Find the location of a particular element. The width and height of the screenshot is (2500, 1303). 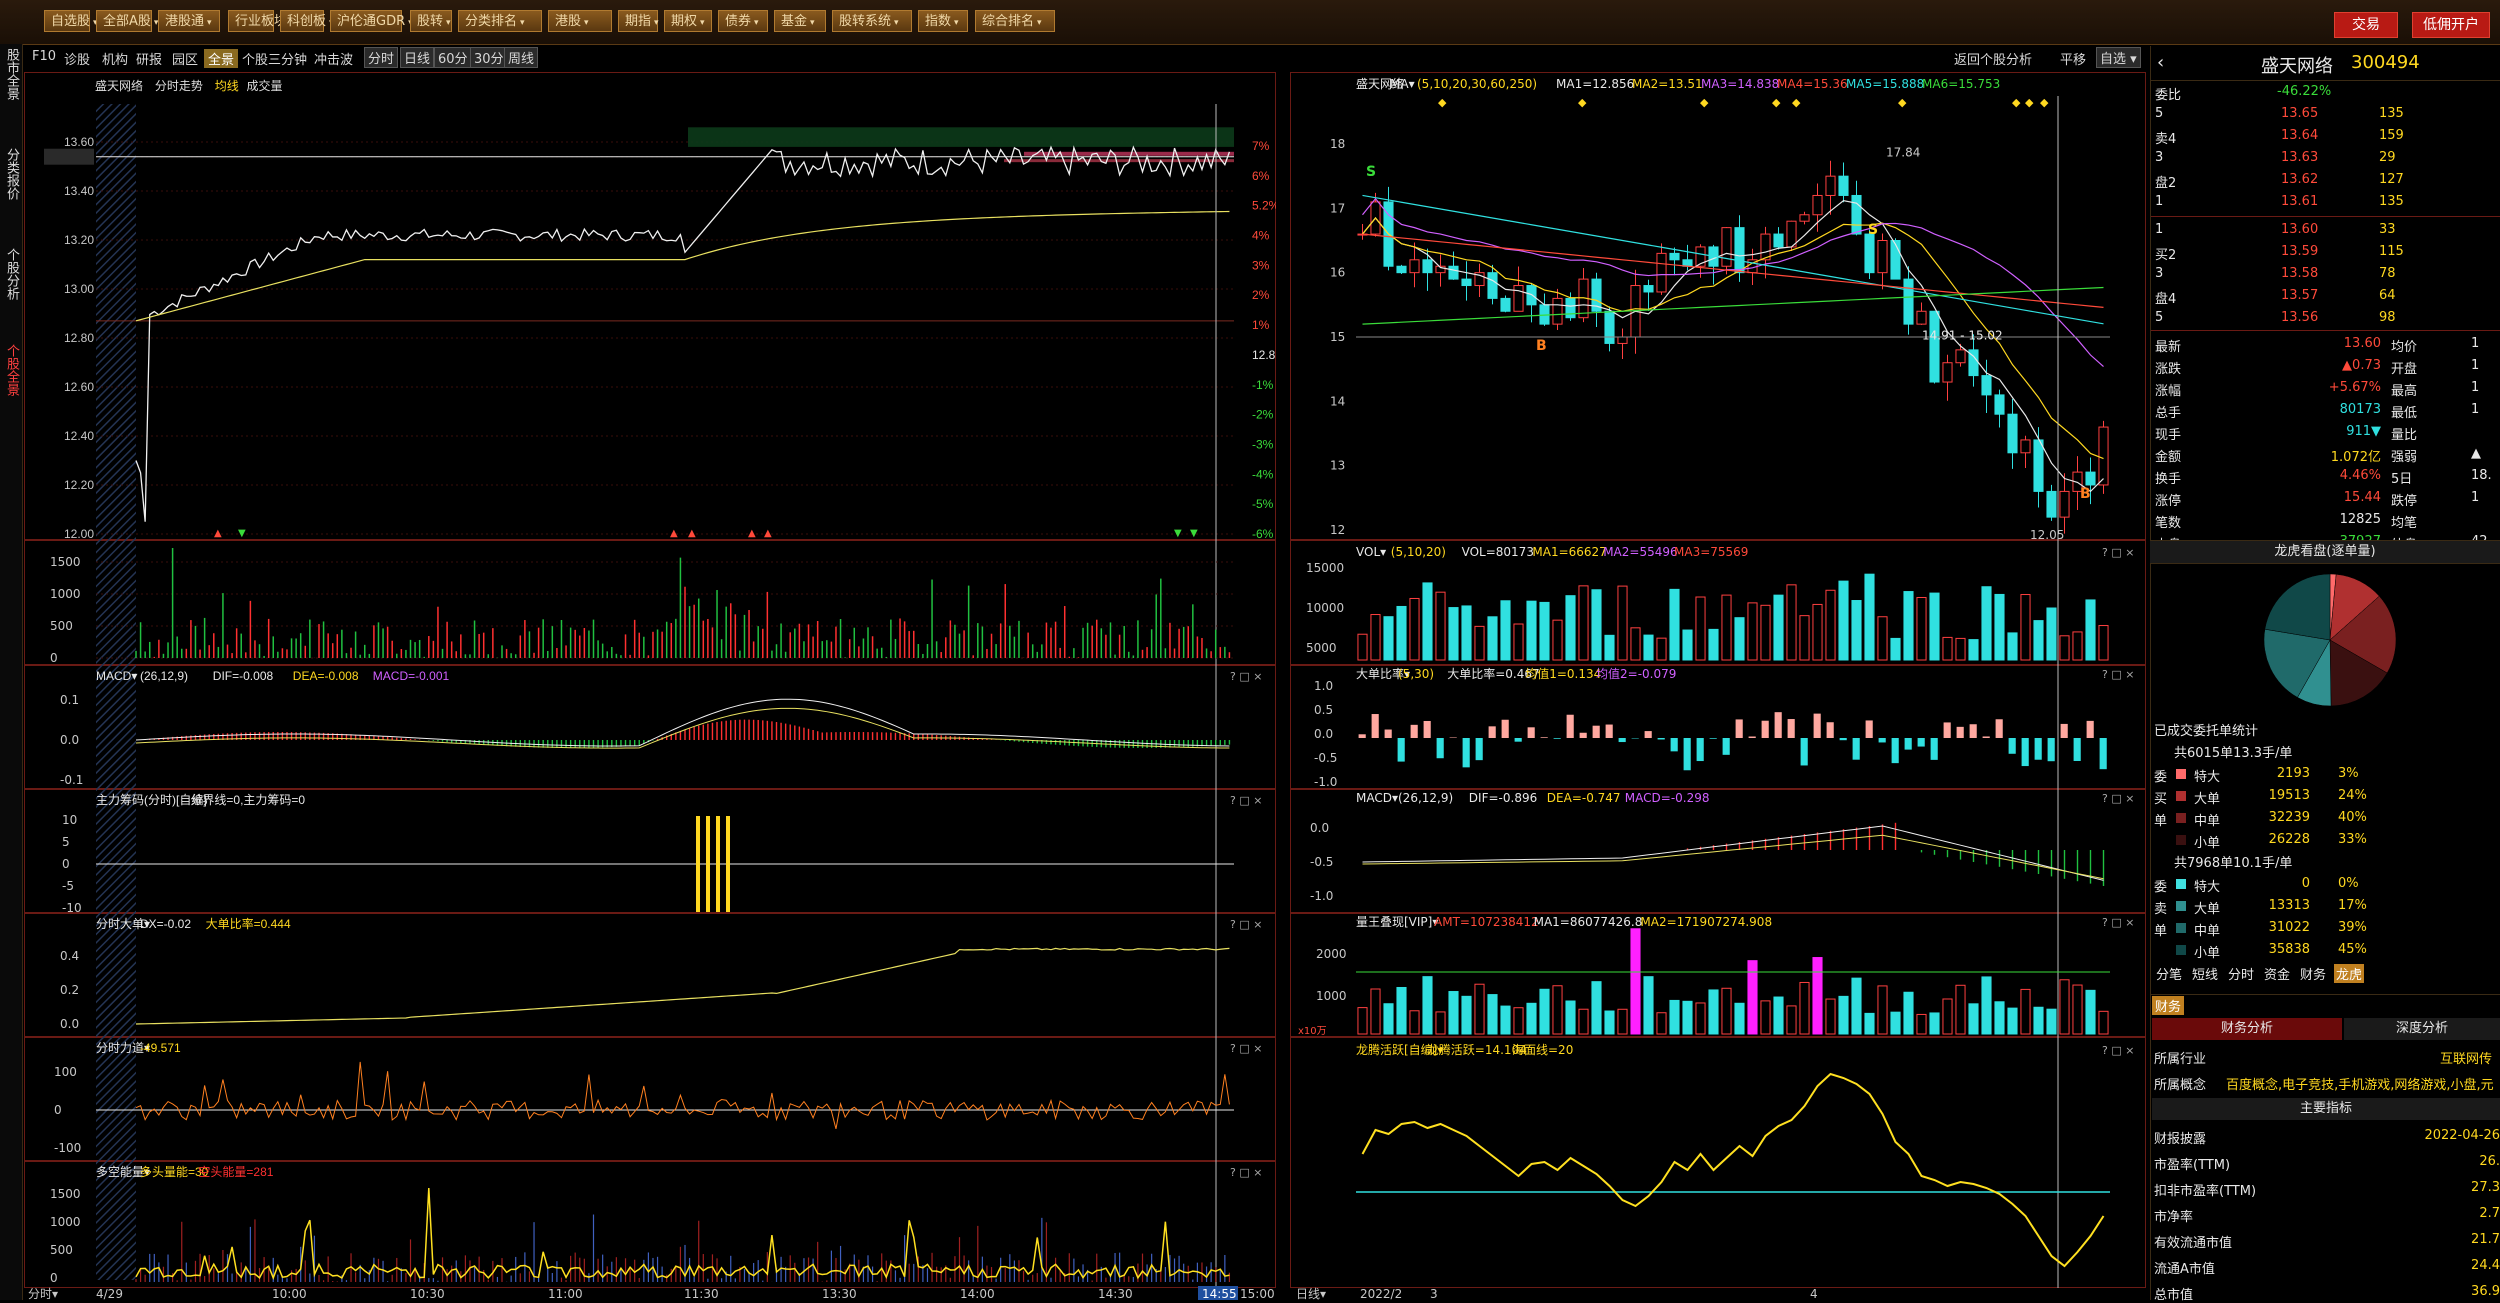

time-tick: 14:00 is located at coordinates (977, 1293).